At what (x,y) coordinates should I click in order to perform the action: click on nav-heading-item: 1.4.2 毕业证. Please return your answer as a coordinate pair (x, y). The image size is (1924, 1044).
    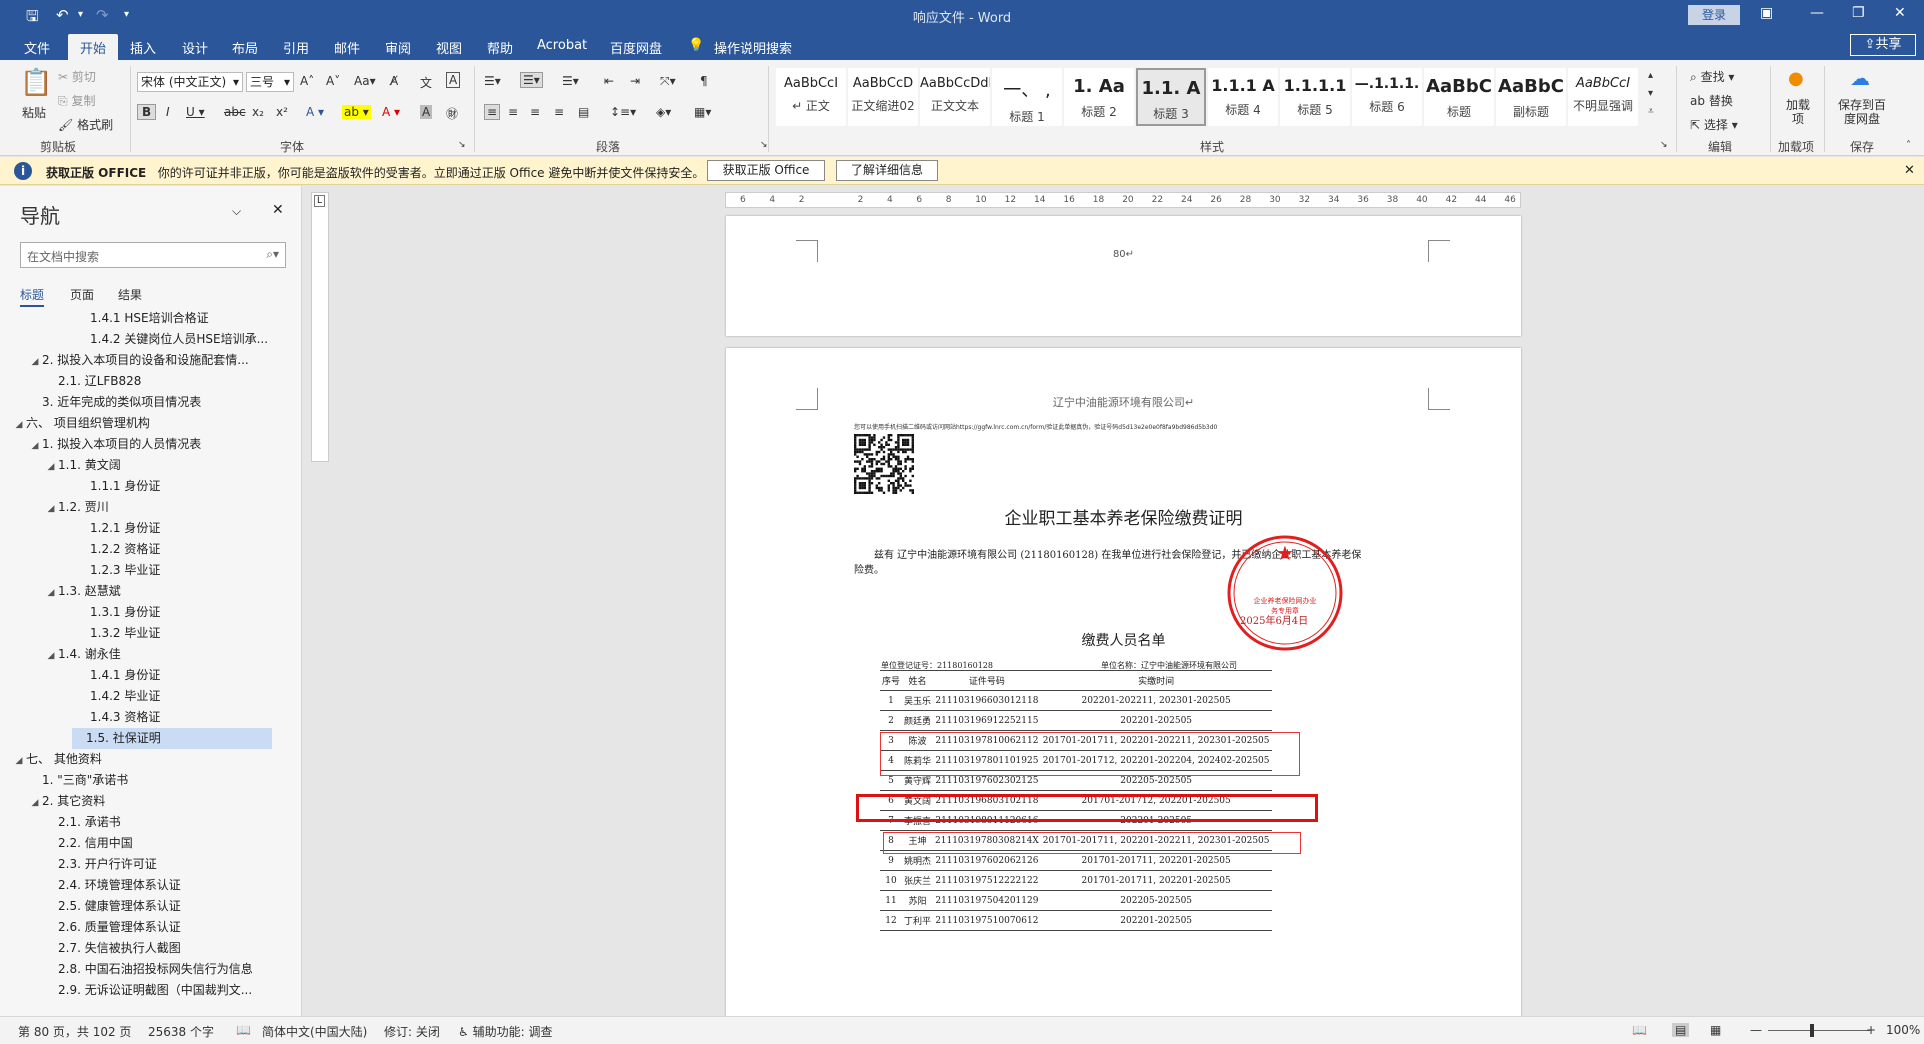
    Looking at the image, I should click on (150, 696).